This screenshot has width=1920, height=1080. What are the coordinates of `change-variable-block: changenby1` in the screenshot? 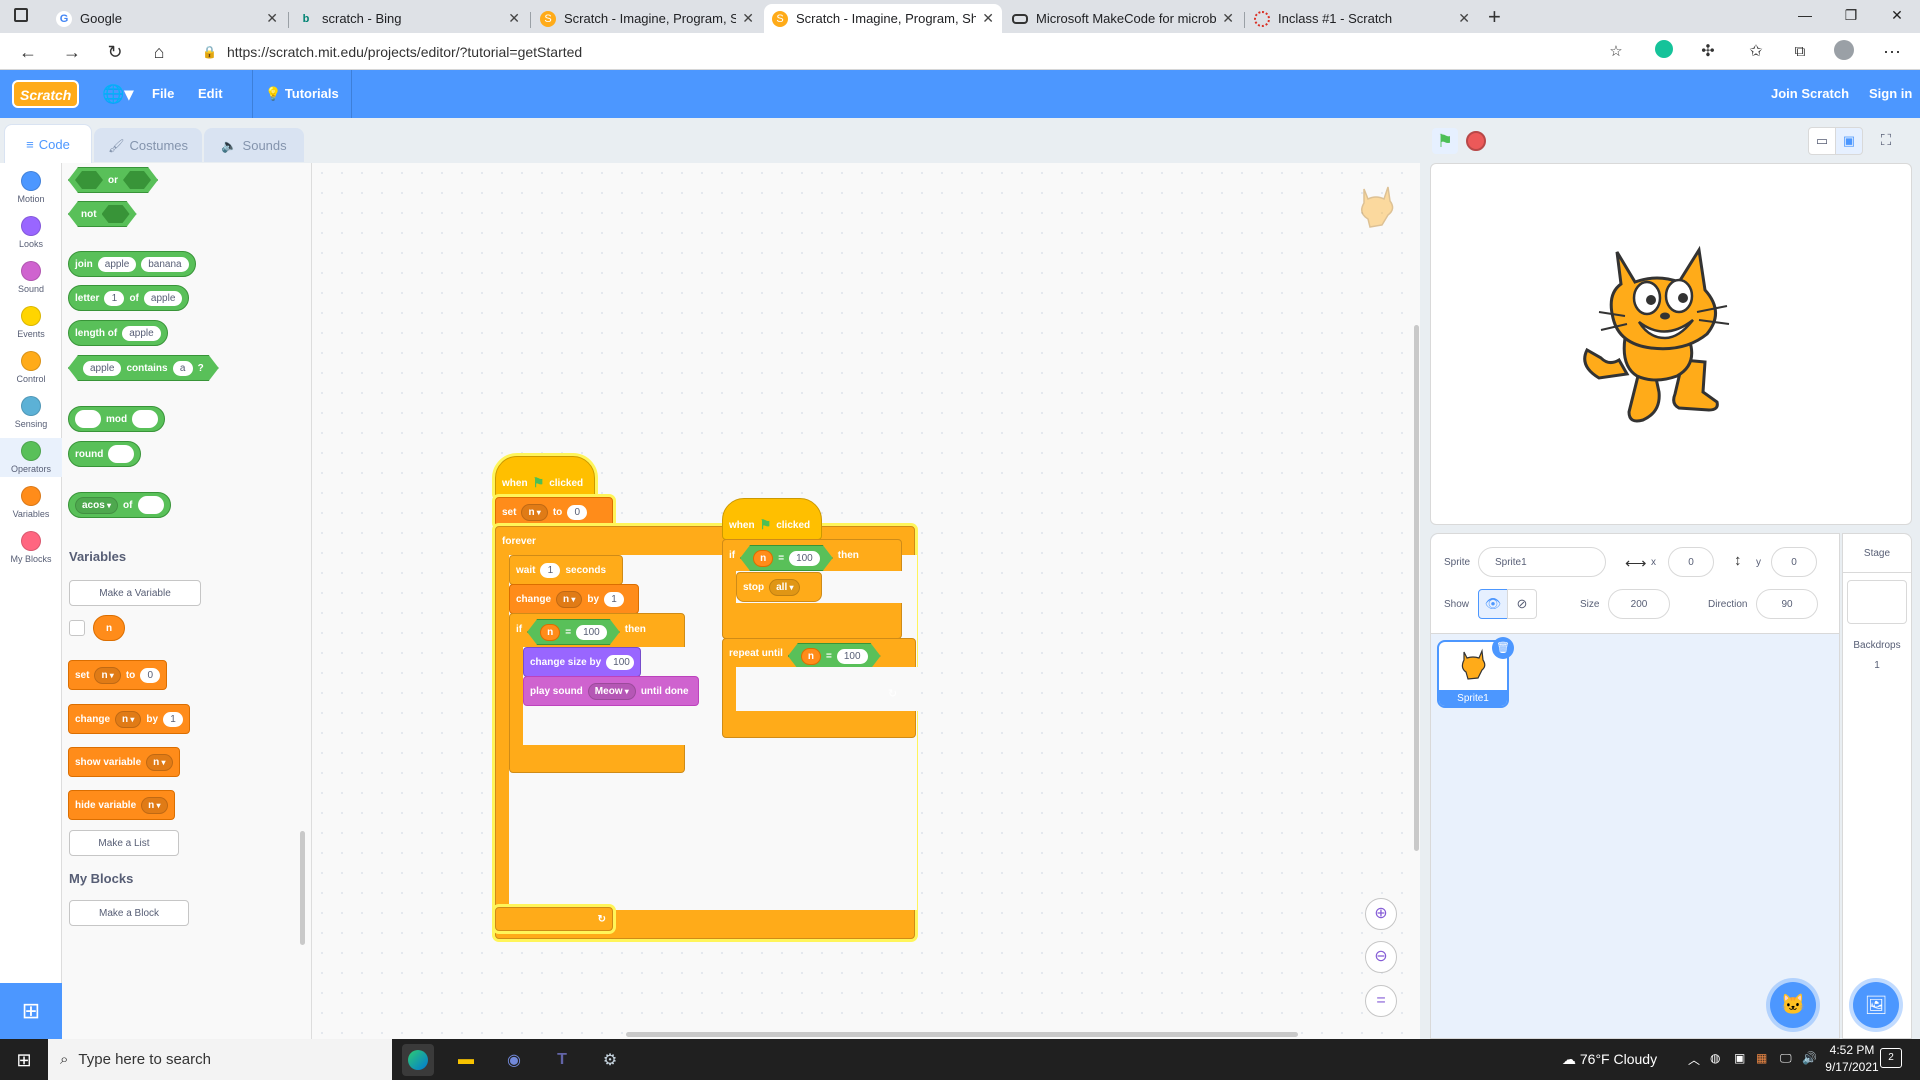 It's located at (129, 719).